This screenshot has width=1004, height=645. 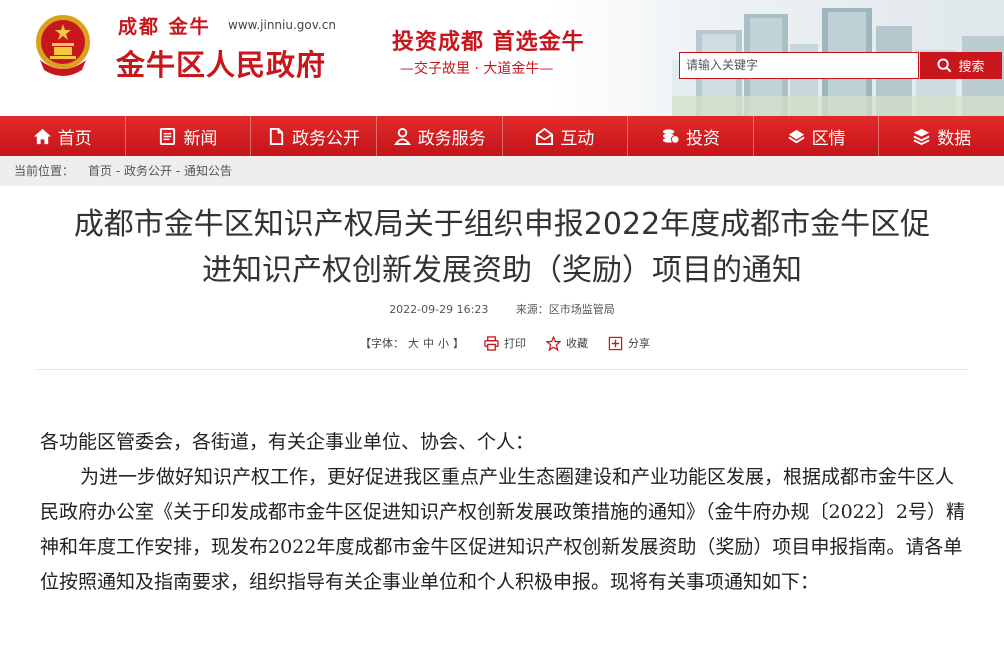 I want to click on nav-label: 首页, so click(x=74, y=138).